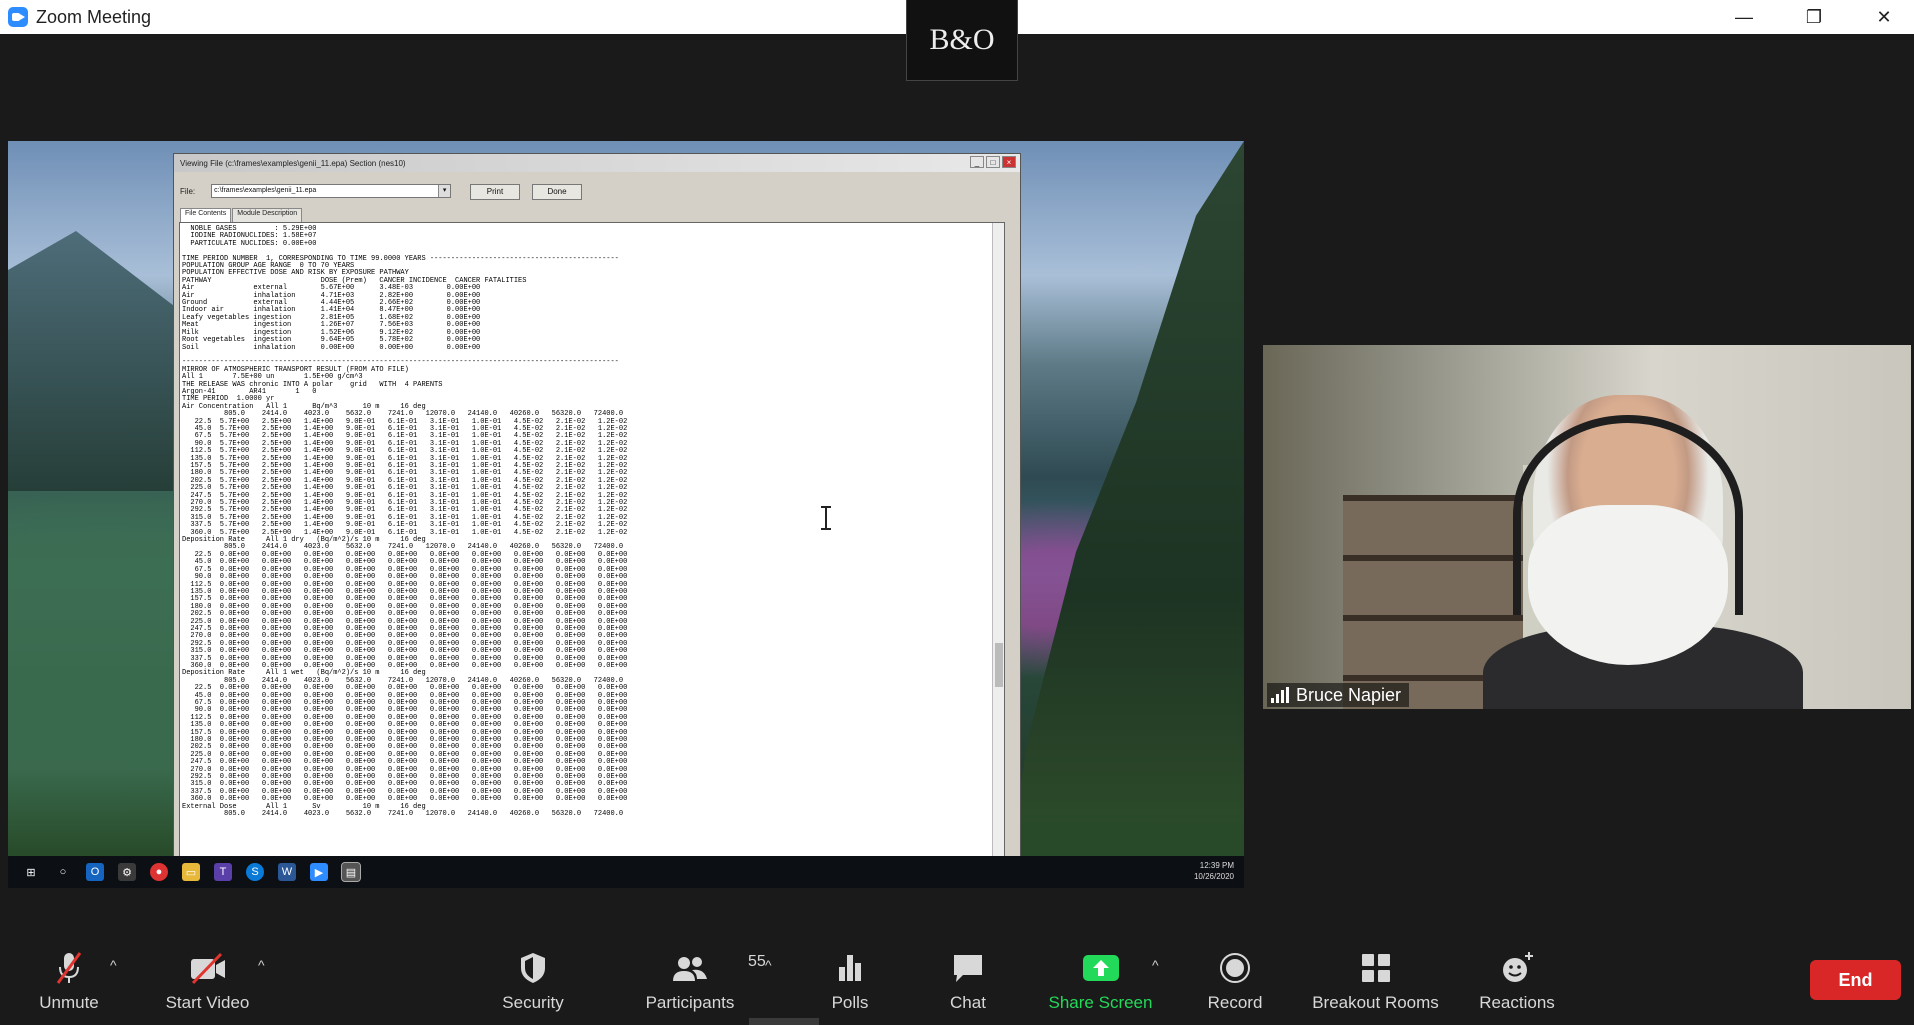 This screenshot has width=1914, height=1025. I want to click on polls-label: Polls, so click(850, 1002).